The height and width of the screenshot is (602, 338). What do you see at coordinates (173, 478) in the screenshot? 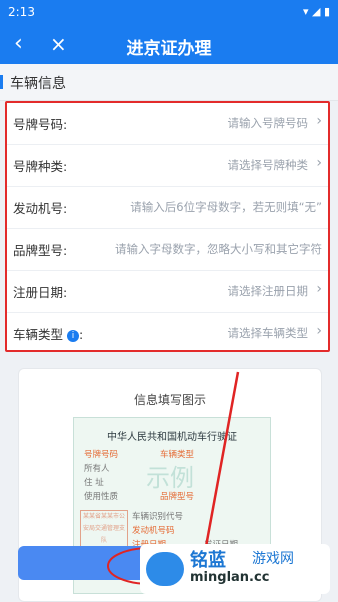
I see `annotation-arrow` at bounding box center [173, 478].